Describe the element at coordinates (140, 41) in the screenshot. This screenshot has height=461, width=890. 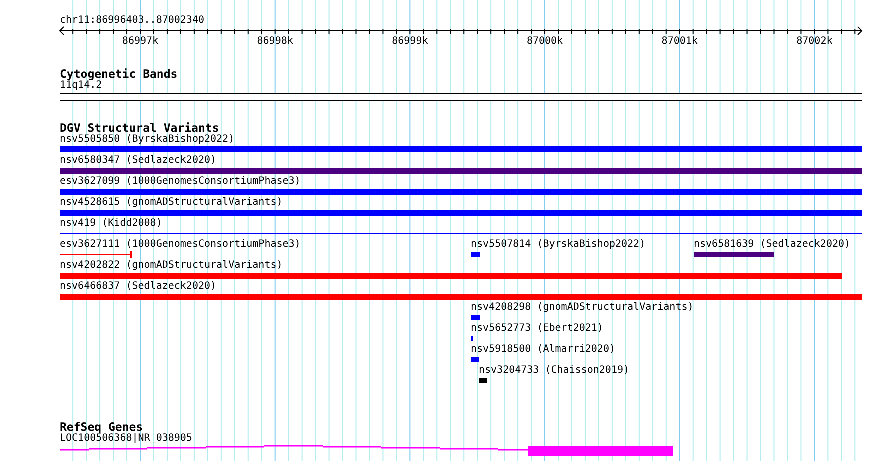
I see `ruler-label: 86997k` at that location.